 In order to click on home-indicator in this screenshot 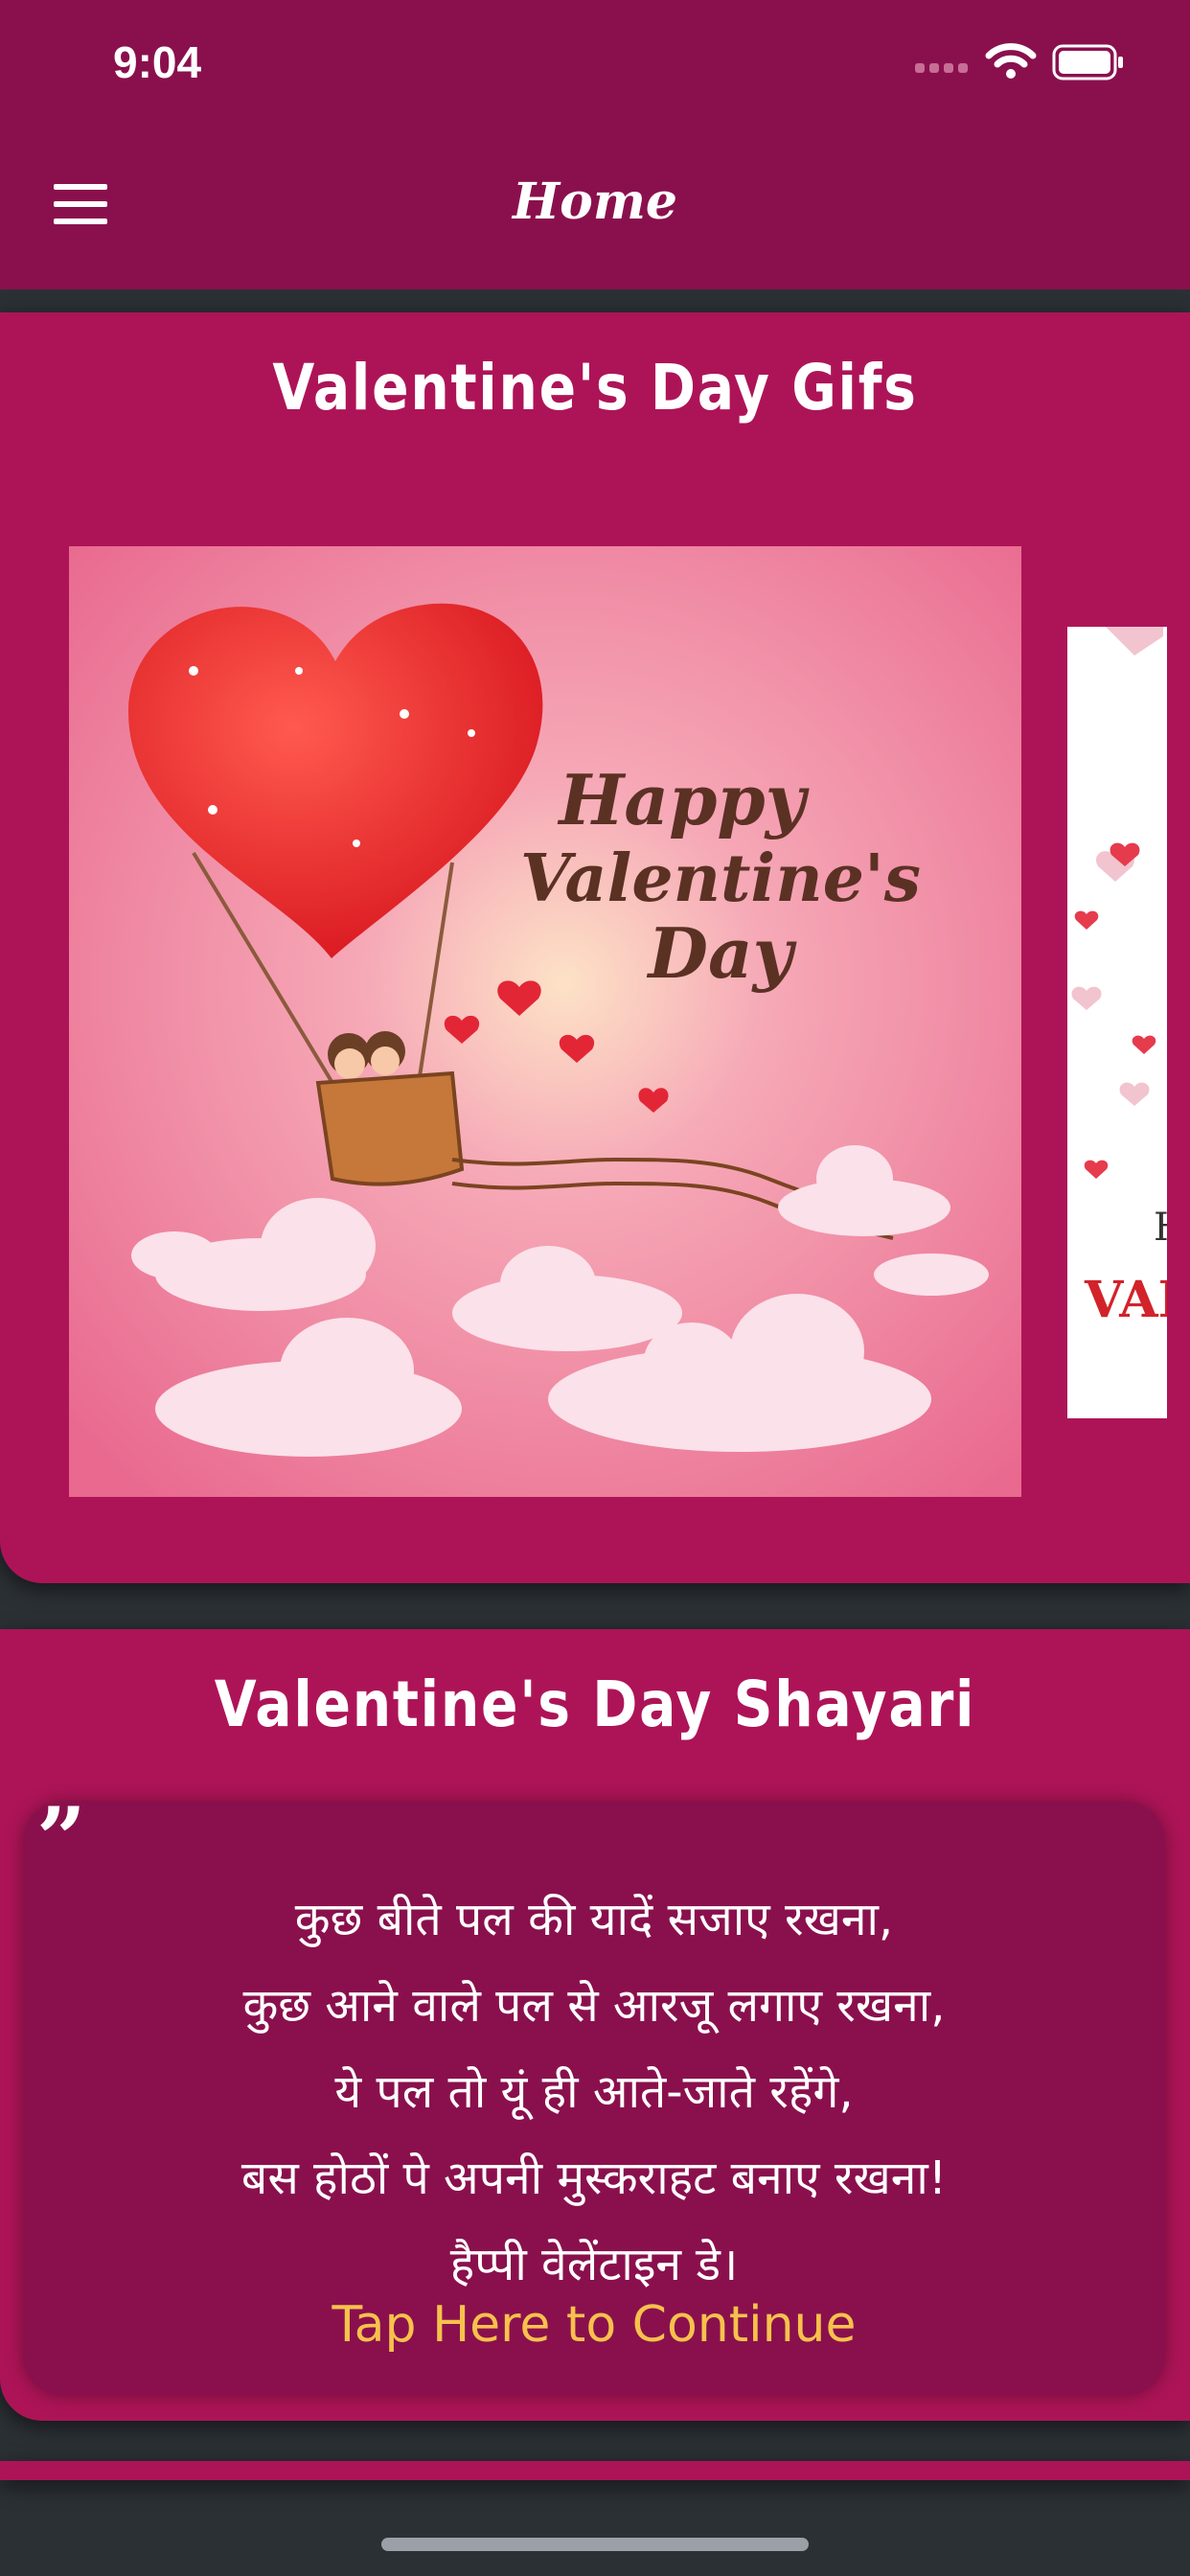, I will do `click(595, 2544)`.